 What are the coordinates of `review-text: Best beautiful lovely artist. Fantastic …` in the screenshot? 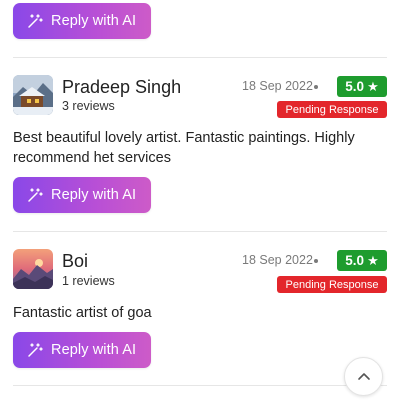 It's located at (184, 148).